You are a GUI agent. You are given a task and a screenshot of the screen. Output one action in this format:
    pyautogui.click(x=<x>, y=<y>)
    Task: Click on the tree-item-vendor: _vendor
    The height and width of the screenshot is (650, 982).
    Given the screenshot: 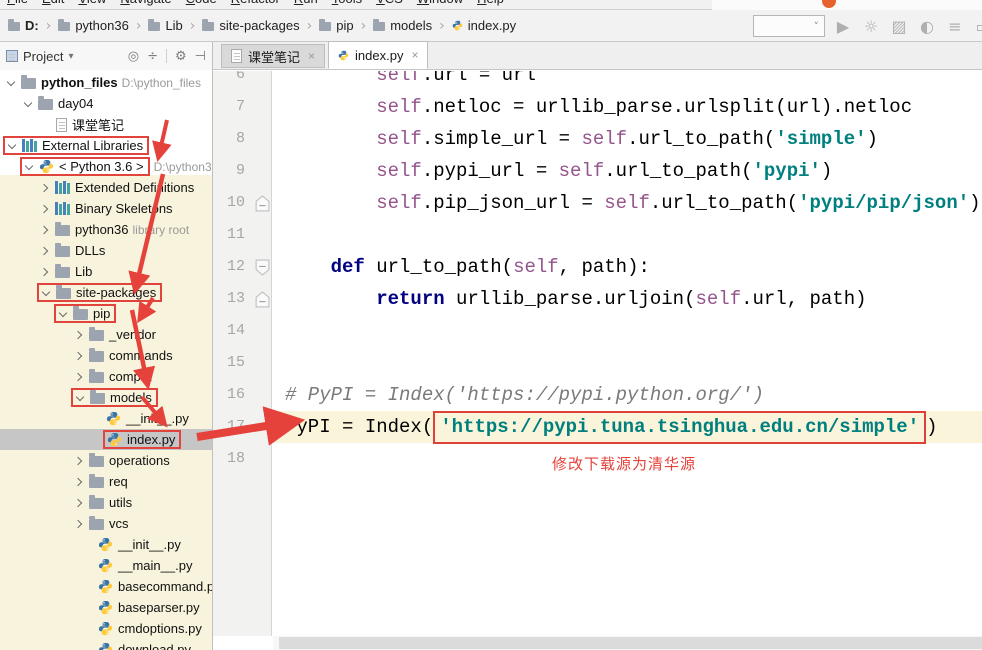 What is the action you would take?
    pyautogui.click(x=106, y=334)
    